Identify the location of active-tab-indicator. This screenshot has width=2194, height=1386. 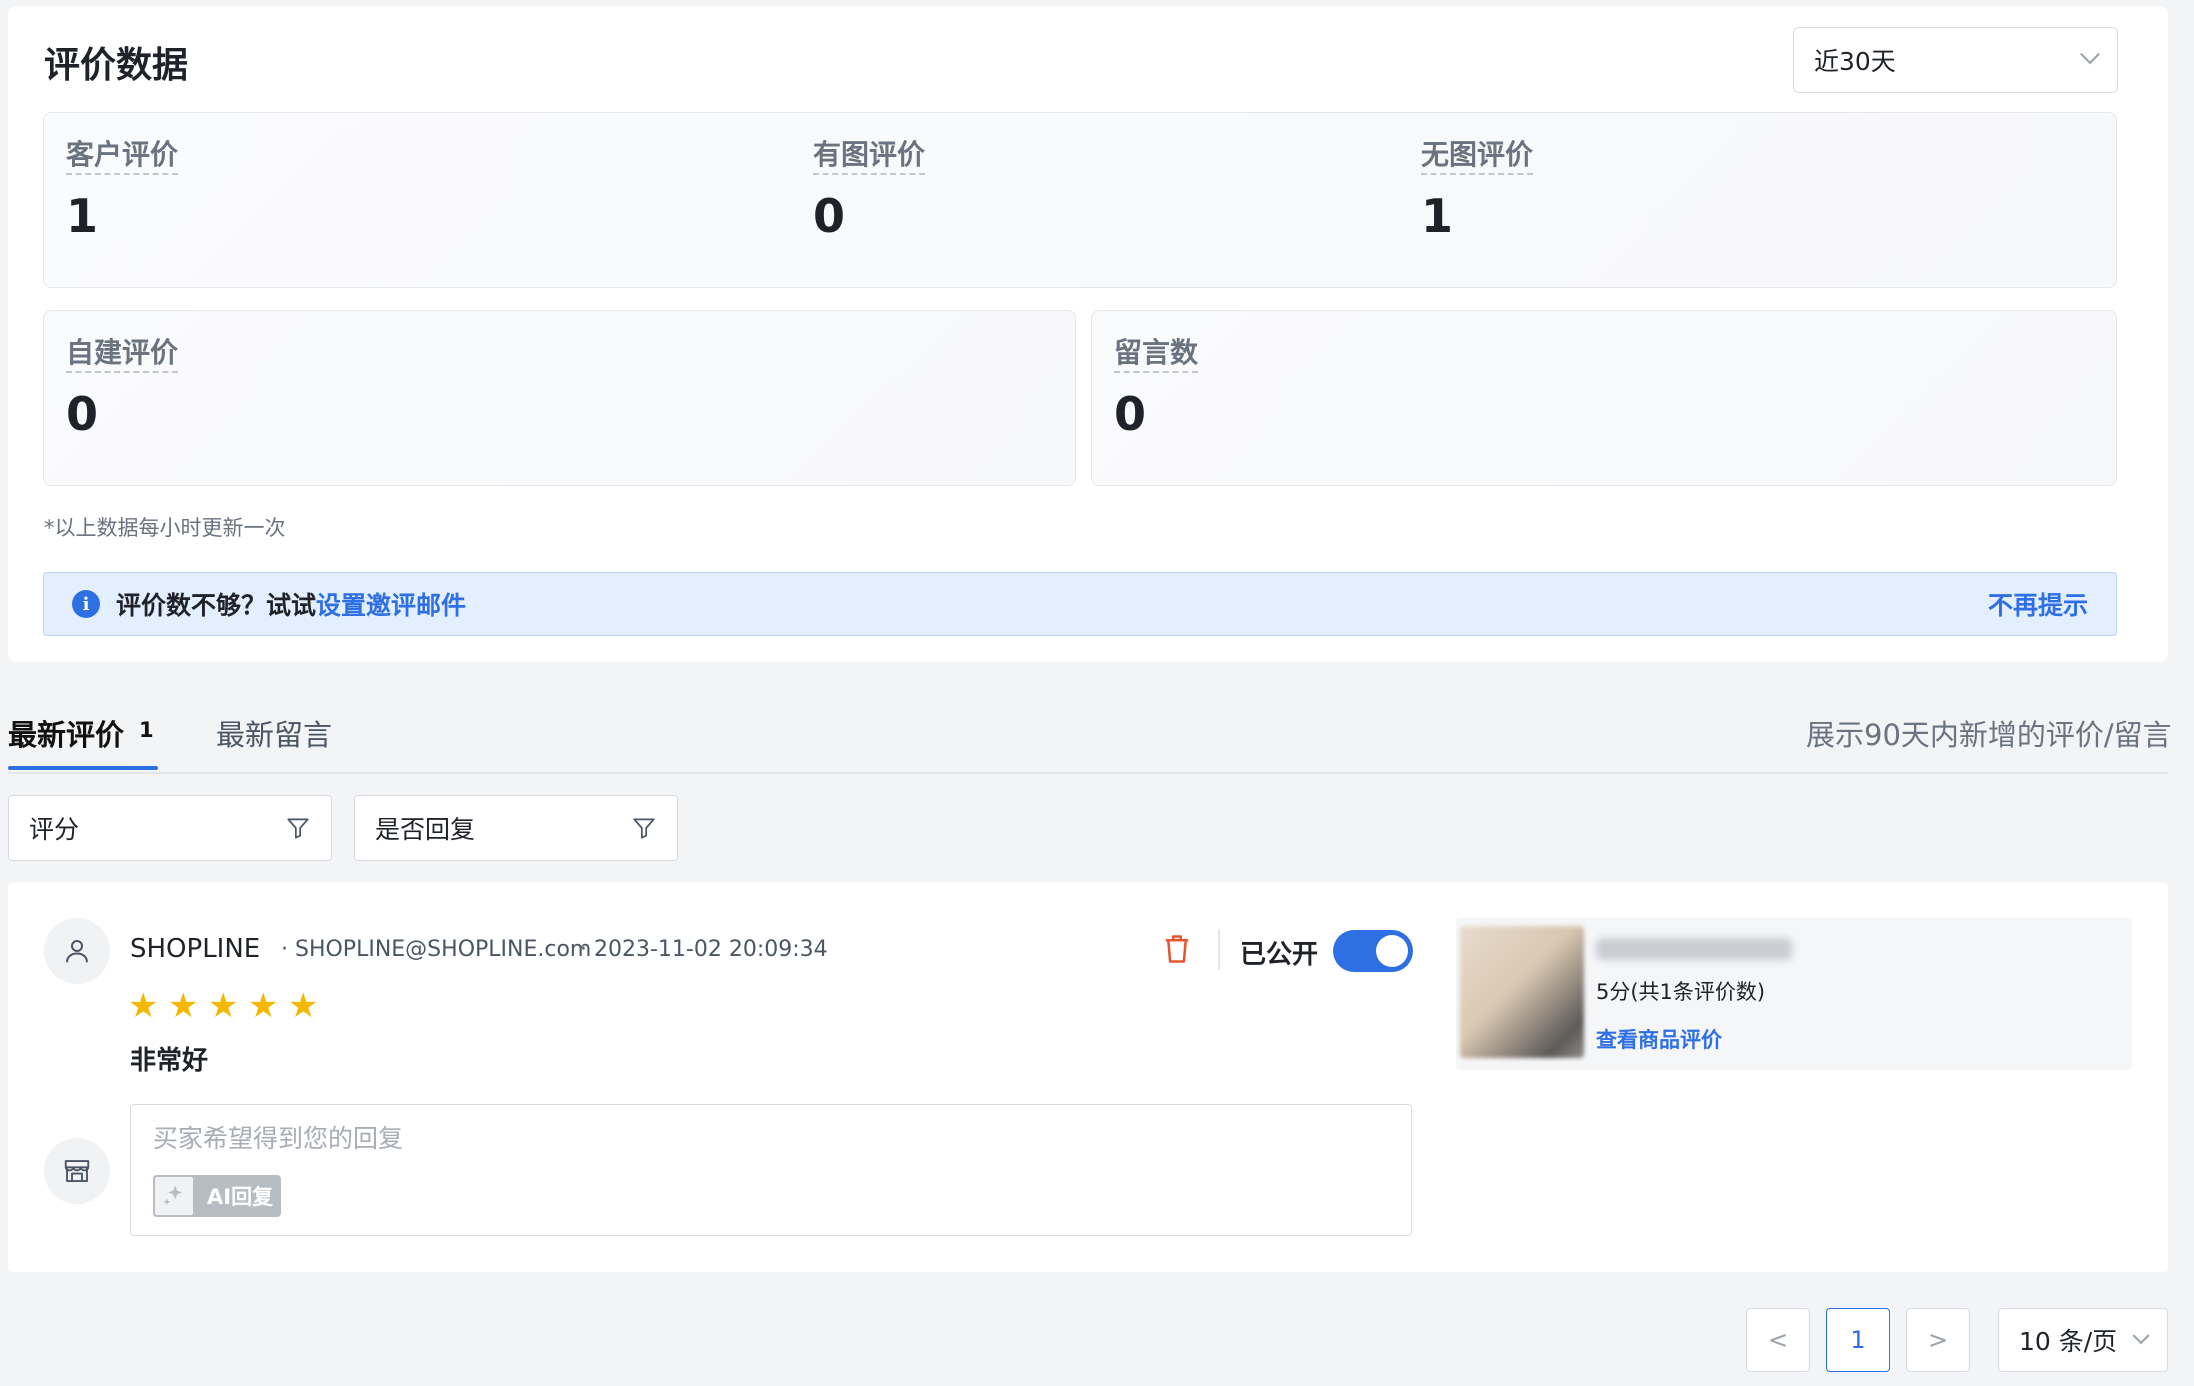
(83, 768).